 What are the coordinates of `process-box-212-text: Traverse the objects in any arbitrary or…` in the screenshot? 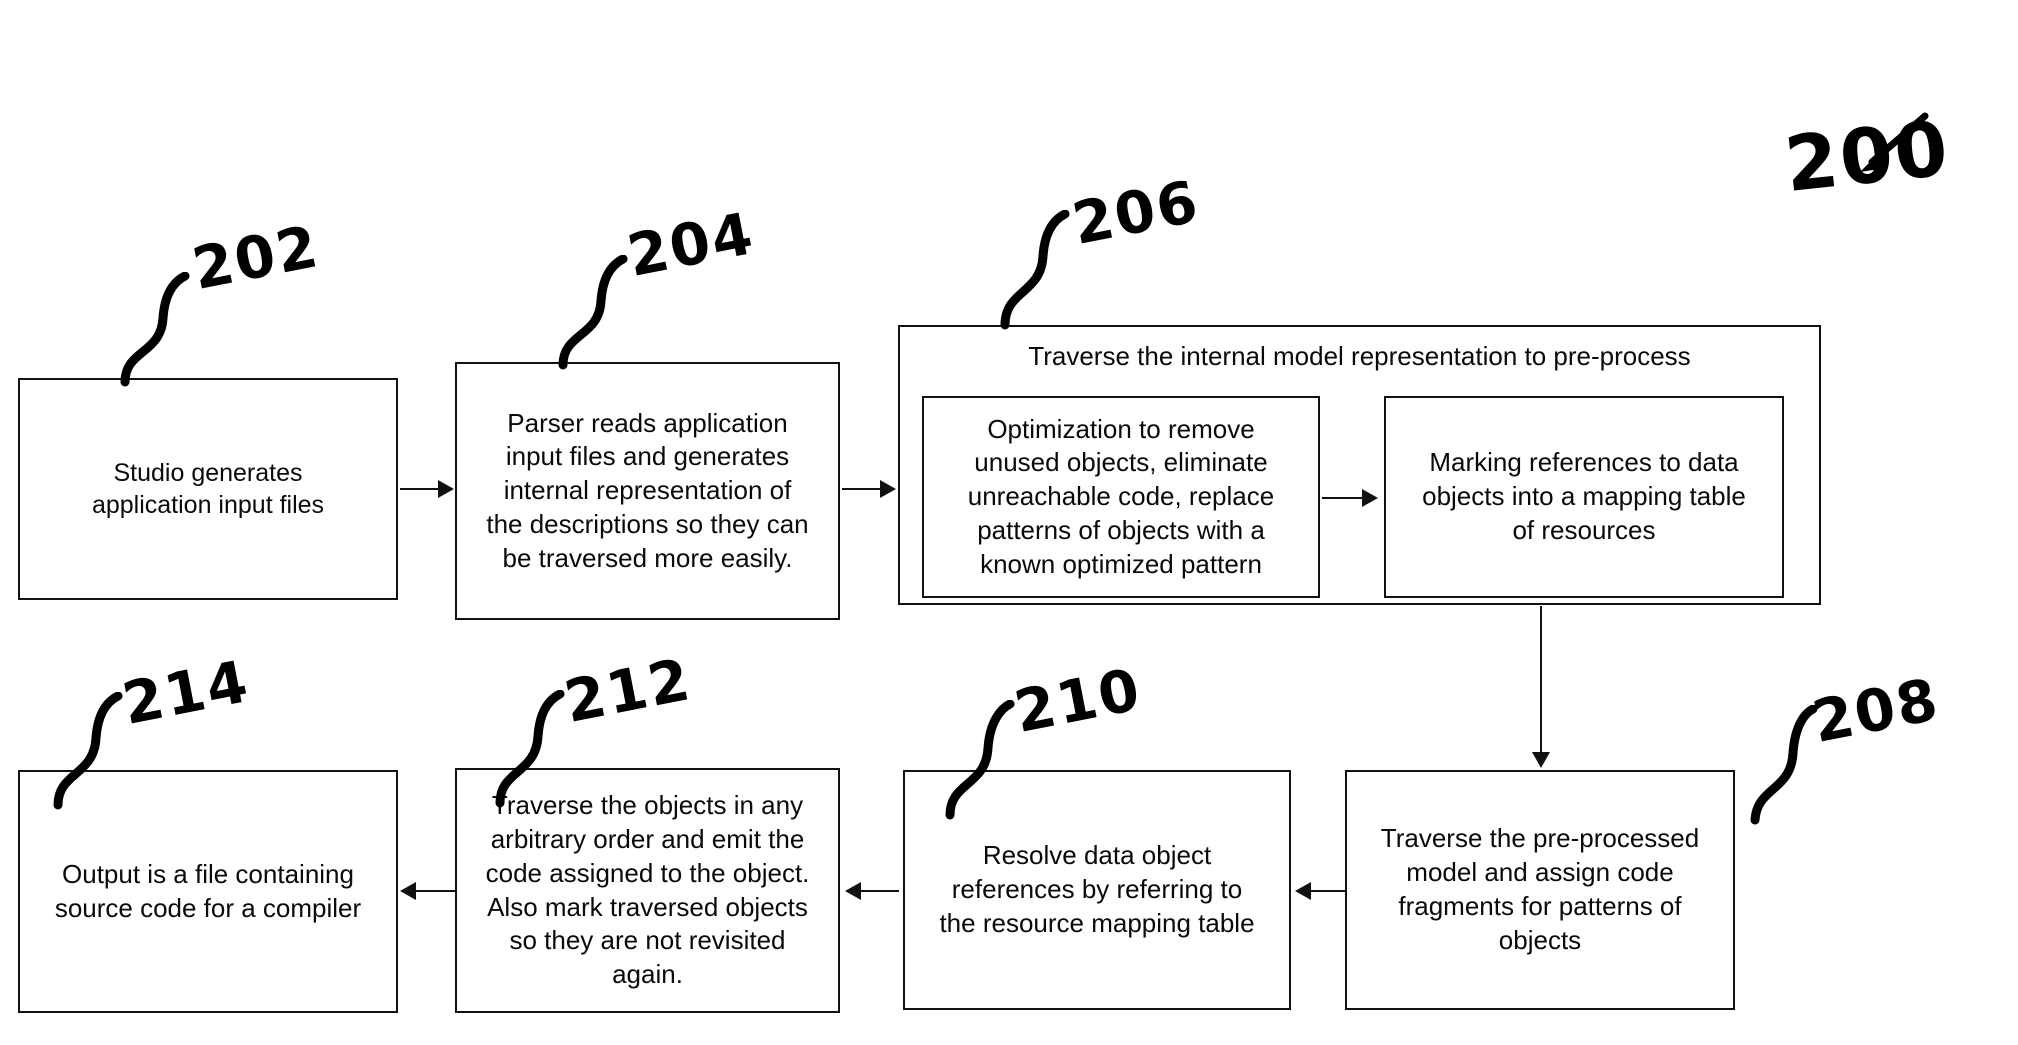 It's located at (647, 890).